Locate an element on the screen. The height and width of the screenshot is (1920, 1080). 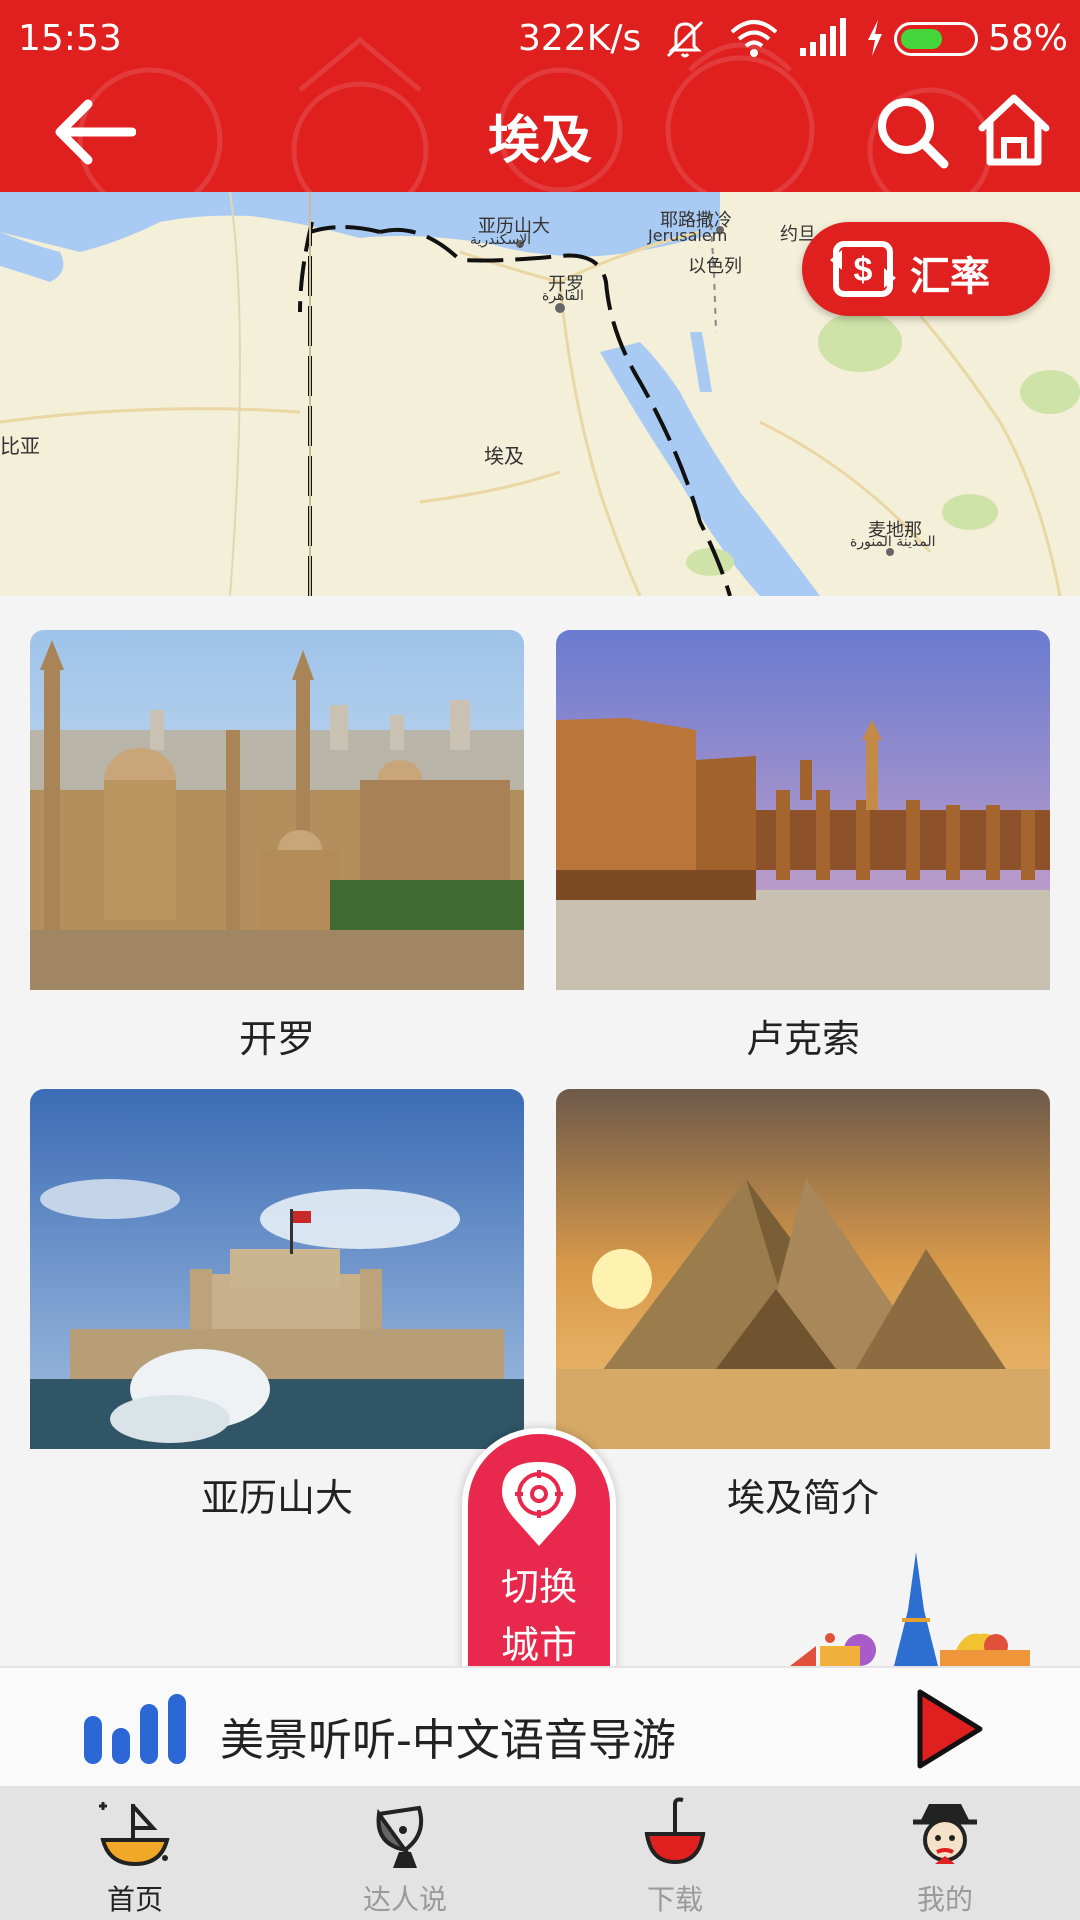
profile-face-icon is located at coordinates (945, 1834).